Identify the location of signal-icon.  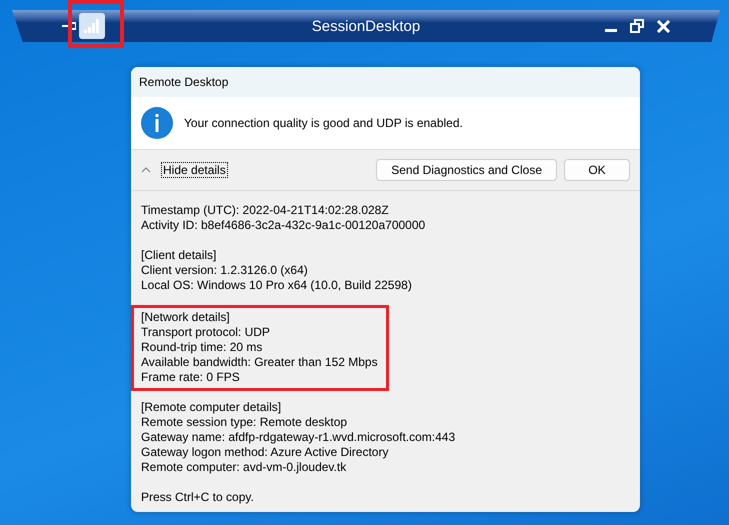
(92, 26).